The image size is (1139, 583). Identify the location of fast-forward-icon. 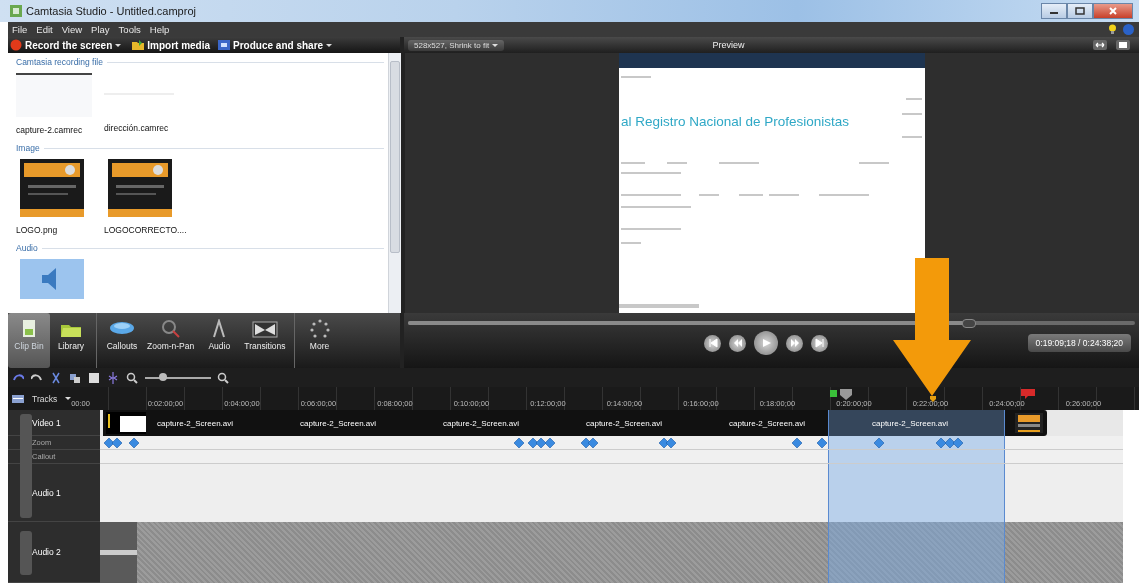
(794, 343).